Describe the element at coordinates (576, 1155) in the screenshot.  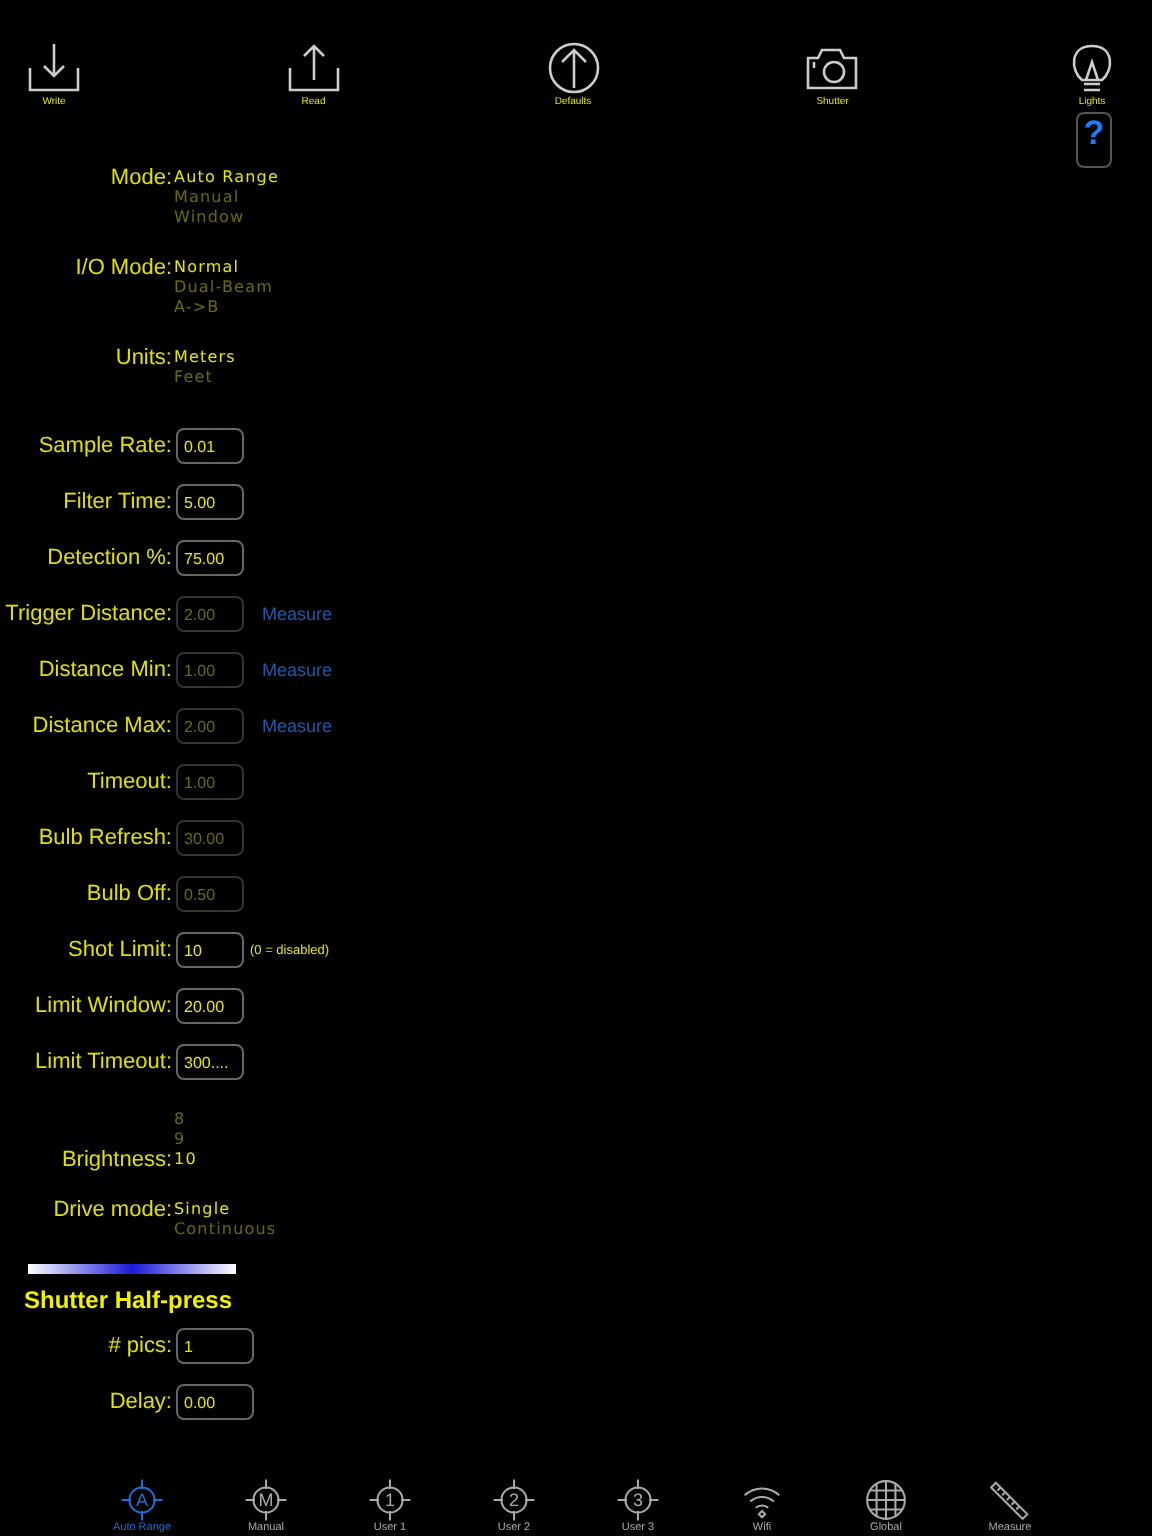
I see `option-picker: Brightness: 8 9 10` at that location.